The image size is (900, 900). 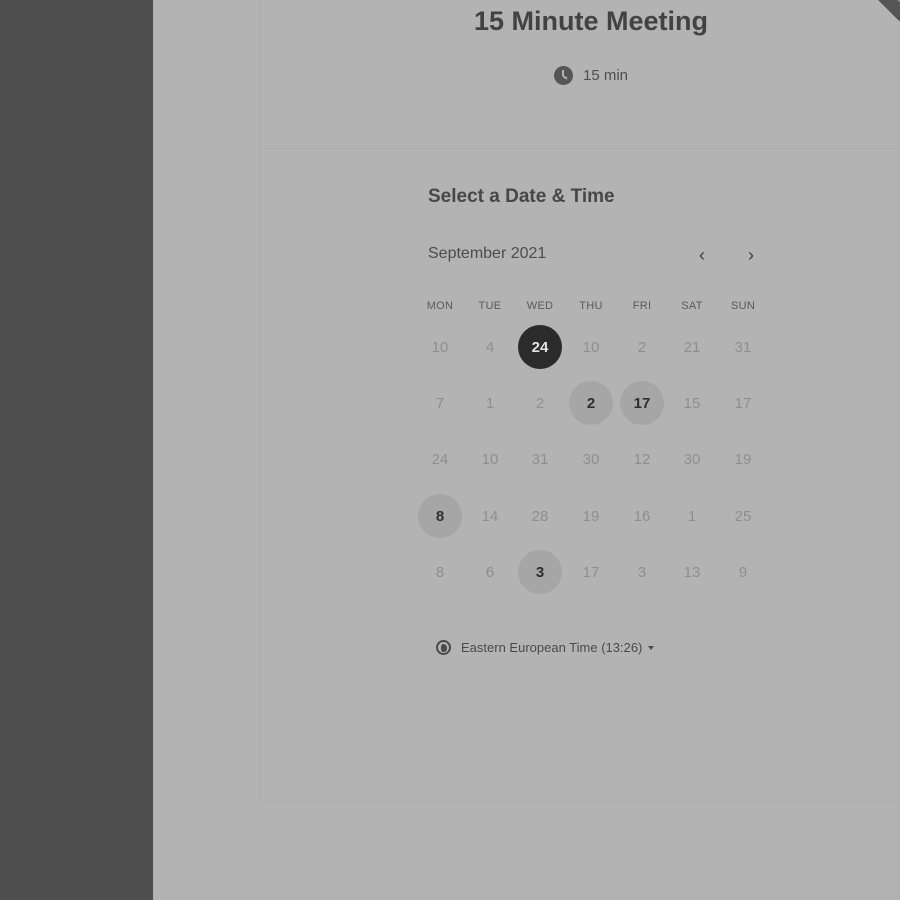 I want to click on calendar-day: 9, so click(x=743, y=572).